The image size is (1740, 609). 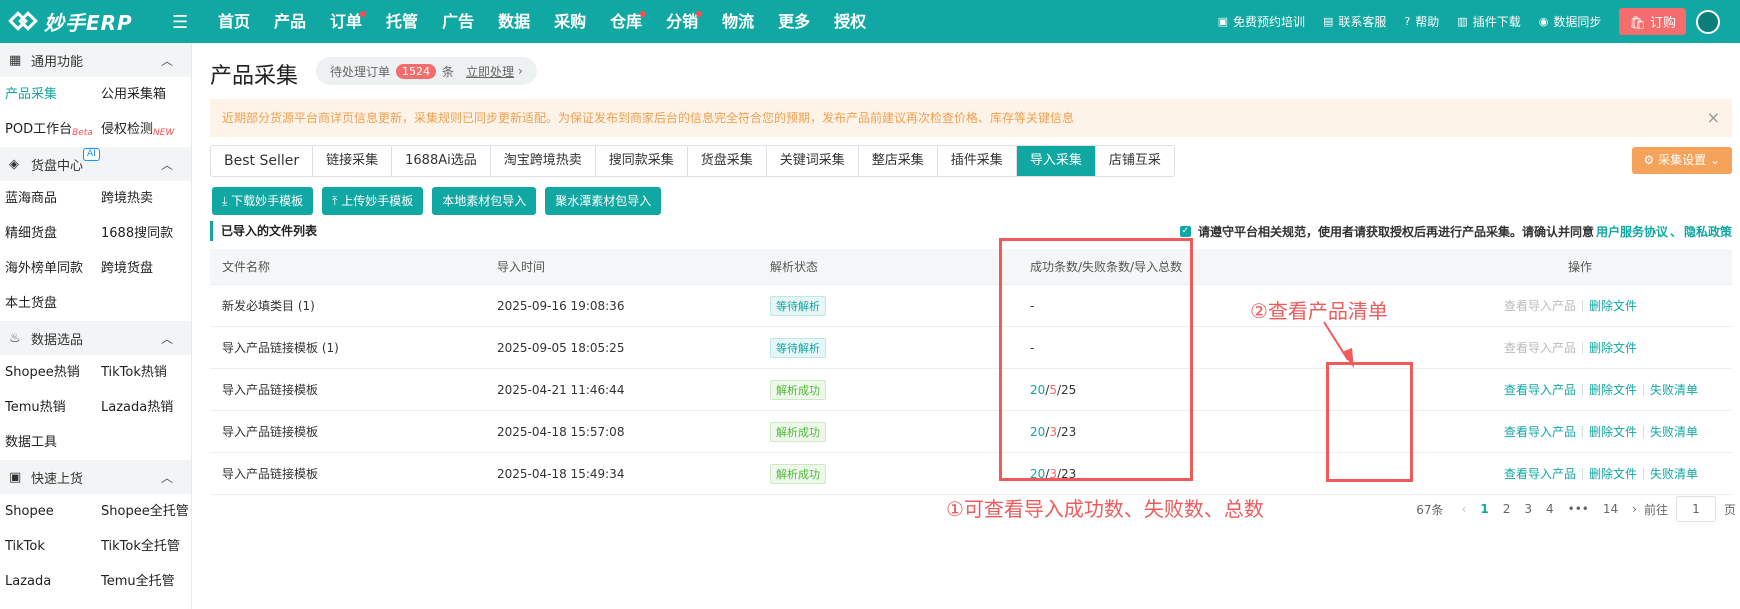 What do you see at coordinates (484, 201) in the screenshot?
I see `import-action-button-2: 本地素材包导入` at bounding box center [484, 201].